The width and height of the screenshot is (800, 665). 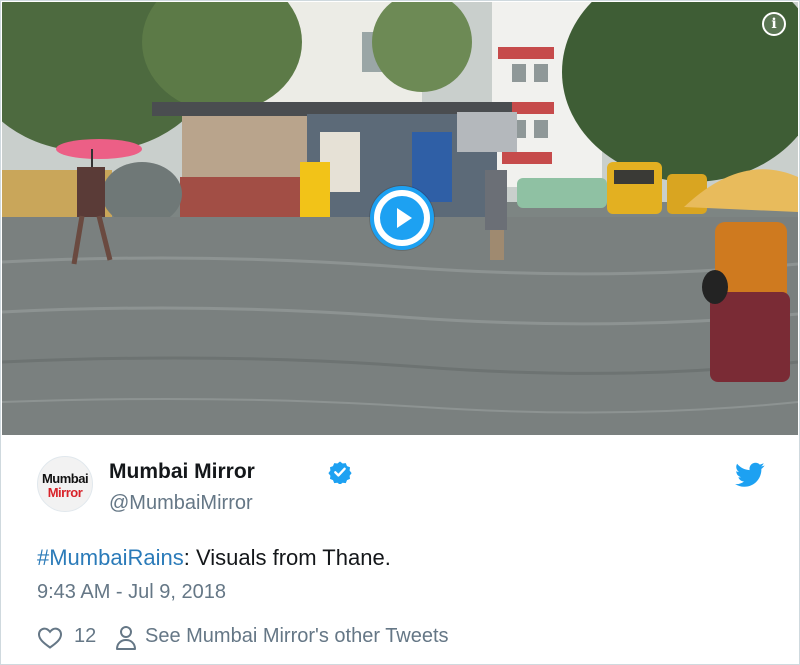 I want to click on tweet-timestamp: 9:43 AM - Jul 9, 2018, so click(x=131, y=592).